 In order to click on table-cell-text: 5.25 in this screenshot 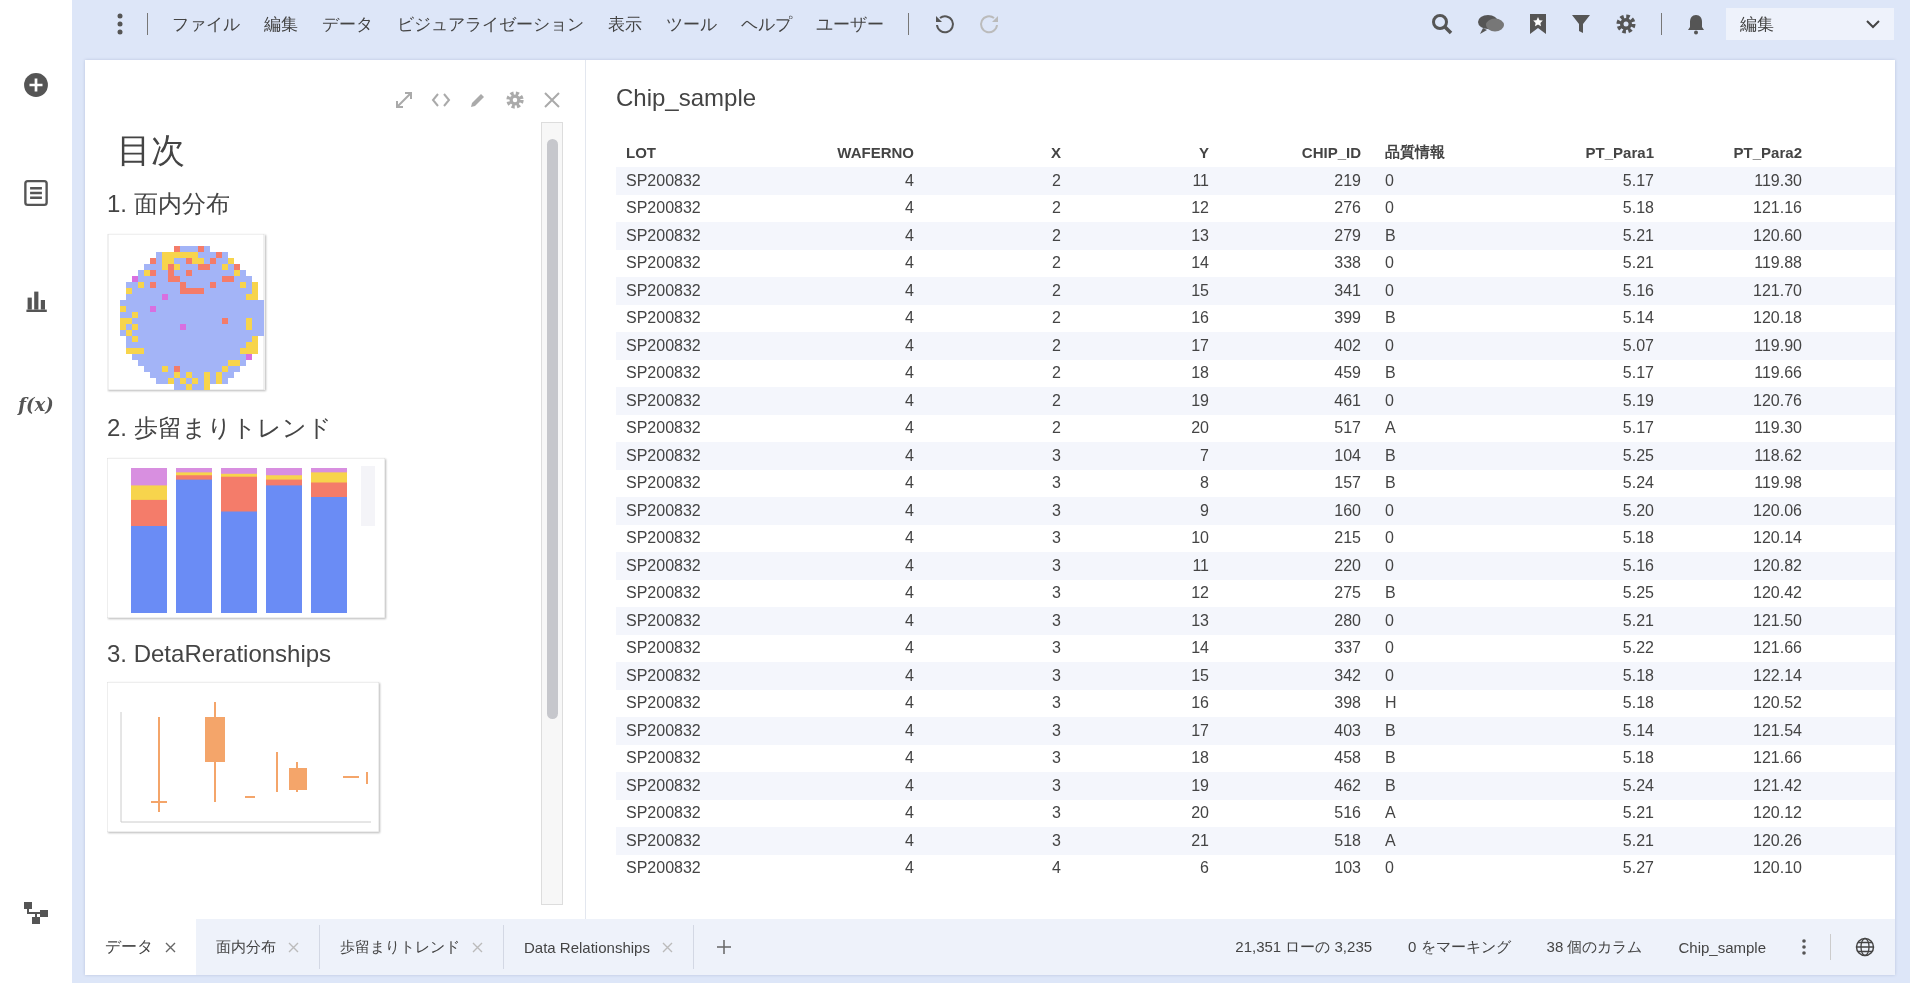, I will do `click(1638, 593)`.